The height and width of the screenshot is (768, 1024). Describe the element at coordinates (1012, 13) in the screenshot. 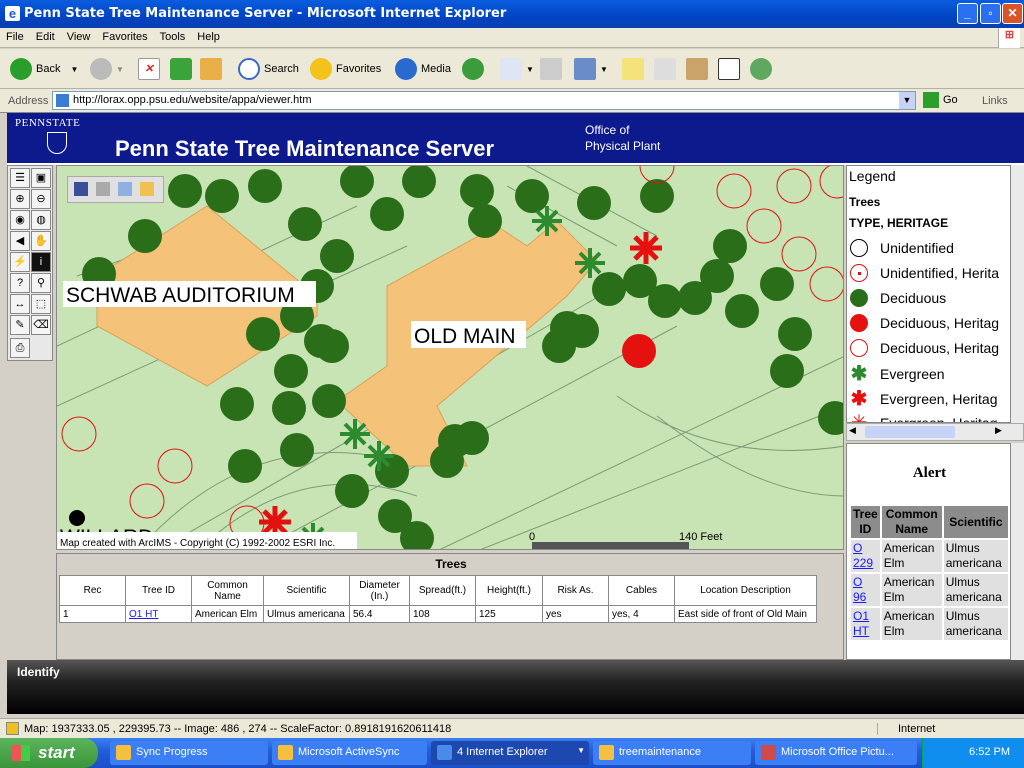

I see `close-button: ✕` at that location.